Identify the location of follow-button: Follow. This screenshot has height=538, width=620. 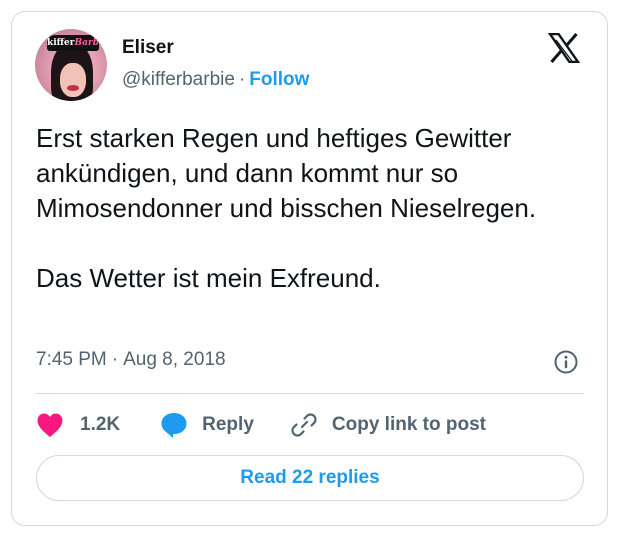
(279, 79).